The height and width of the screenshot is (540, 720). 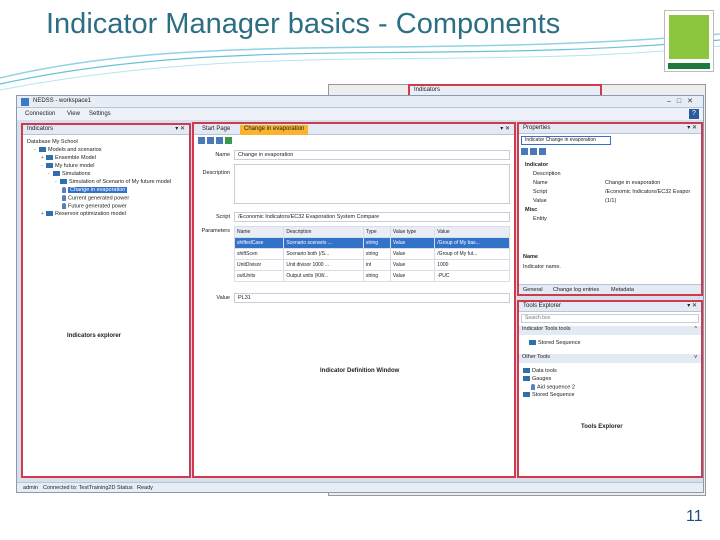 What do you see at coordinates (553, 387) in the screenshot?
I see `tool-item: Aid sequence 2` at bounding box center [553, 387].